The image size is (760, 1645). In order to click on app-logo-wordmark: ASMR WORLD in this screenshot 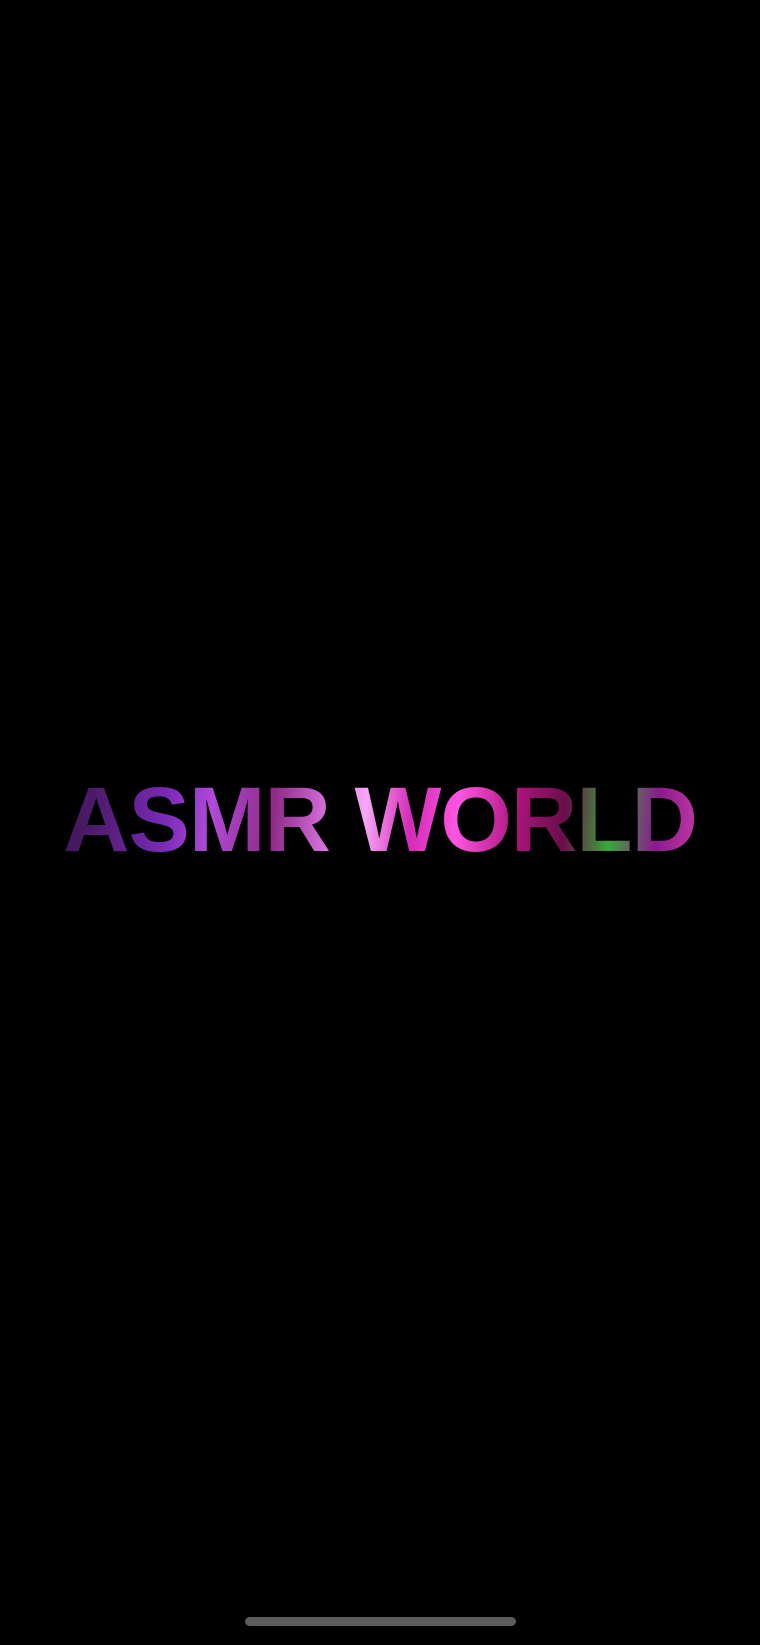, I will do `click(380, 820)`.